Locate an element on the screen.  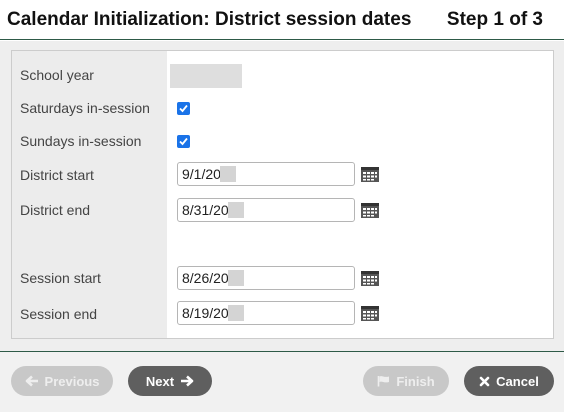
cancel-button: Cancel is located at coordinates (509, 381).